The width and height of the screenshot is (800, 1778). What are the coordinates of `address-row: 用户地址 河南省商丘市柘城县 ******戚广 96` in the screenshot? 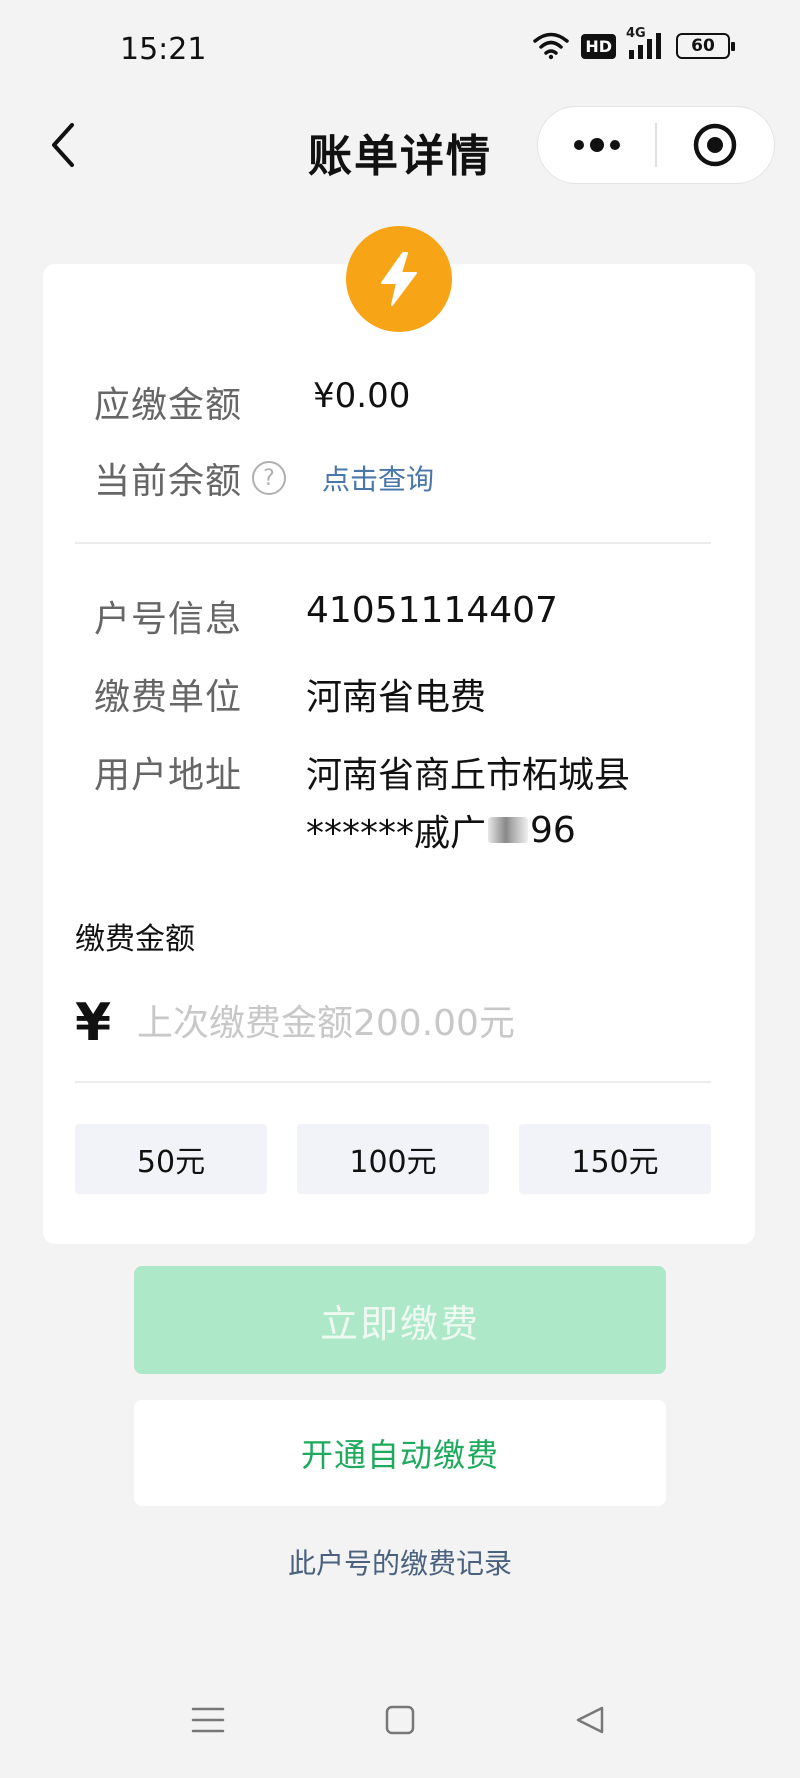 It's located at (362, 801).